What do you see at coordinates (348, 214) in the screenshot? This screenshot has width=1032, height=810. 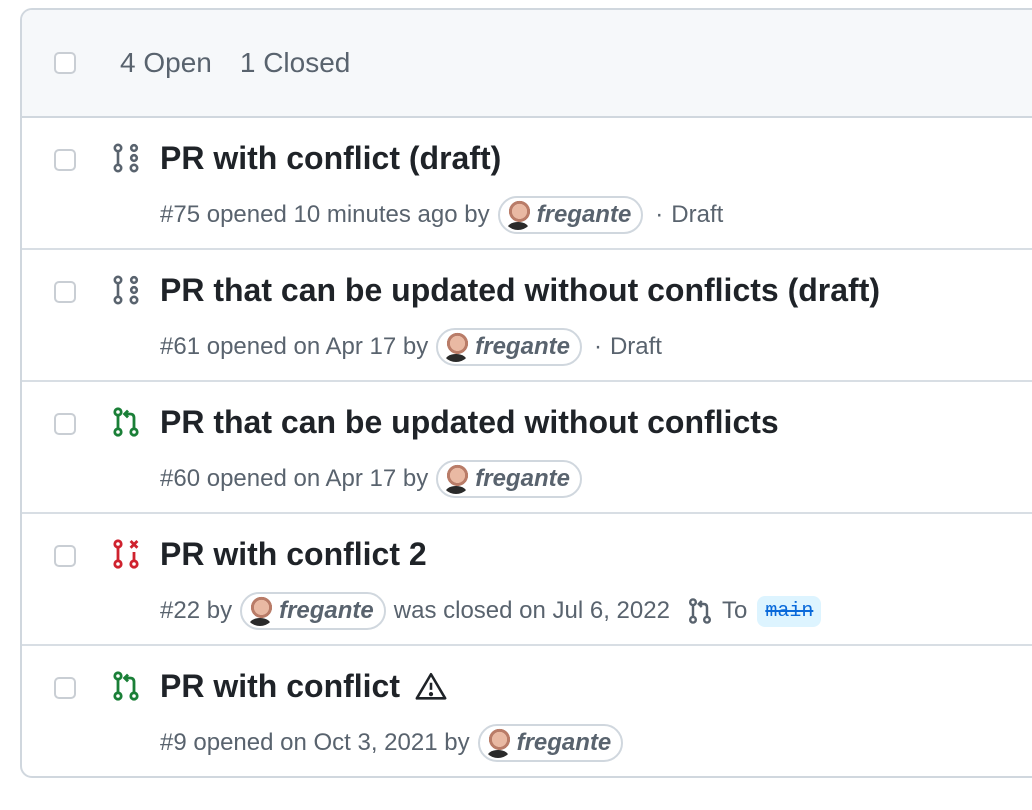 I see `pr-status-text: opened 10 minutes ago by` at bounding box center [348, 214].